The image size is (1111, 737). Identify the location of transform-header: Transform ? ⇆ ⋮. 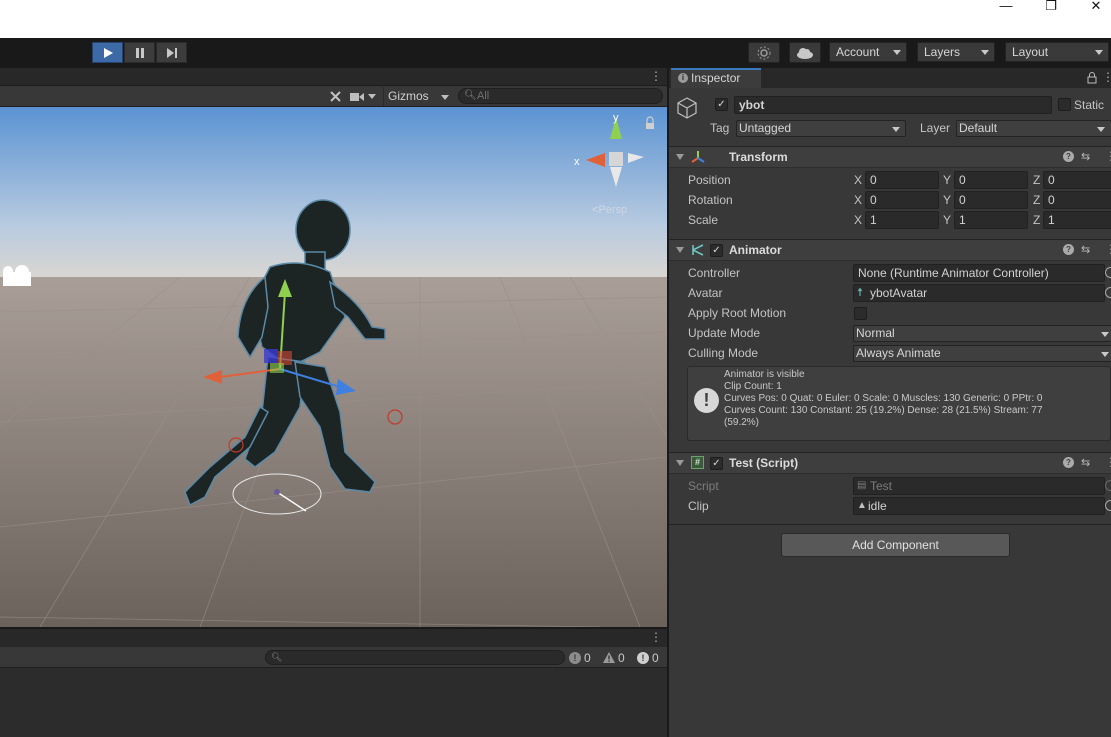
(890, 157).